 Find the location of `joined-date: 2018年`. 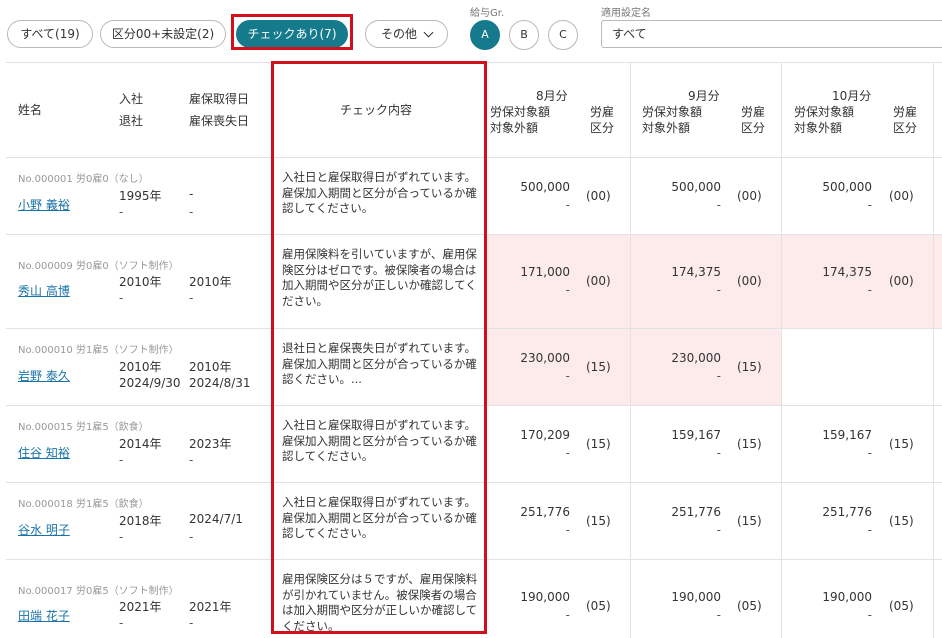

joined-date: 2018年 is located at coordinates (140, 521).